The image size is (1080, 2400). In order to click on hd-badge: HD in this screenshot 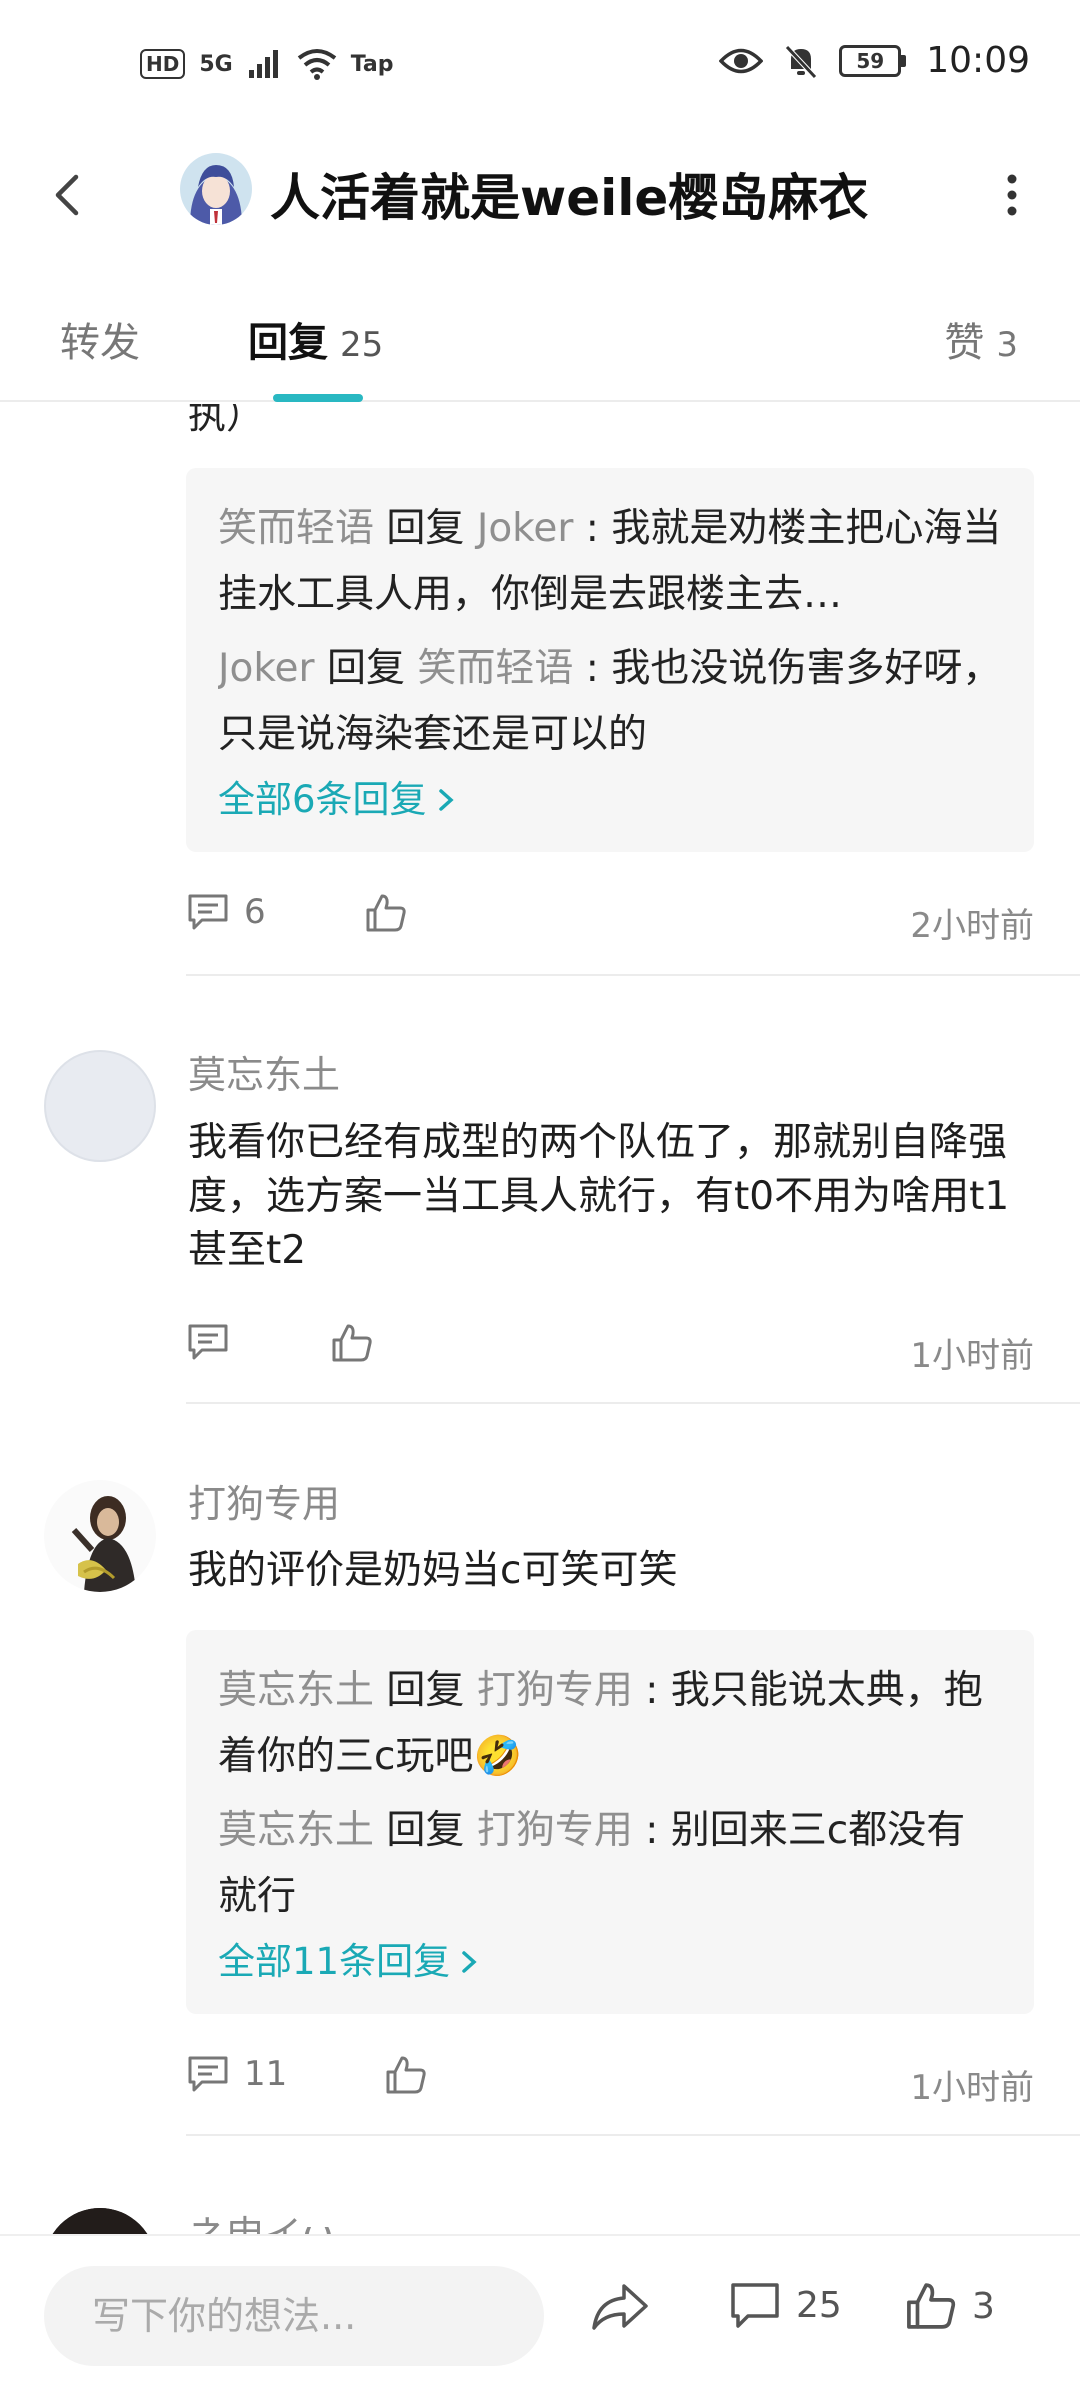, I will do `click(163, 64)`.